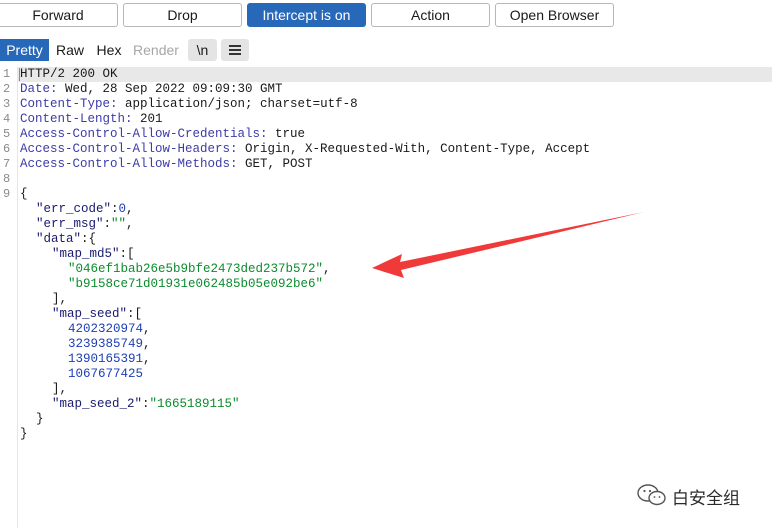  What do you see at coordinates (706, 499) in the screenshot?
I see `watermark-text: 白安全组` at bounding box center [706, 499].